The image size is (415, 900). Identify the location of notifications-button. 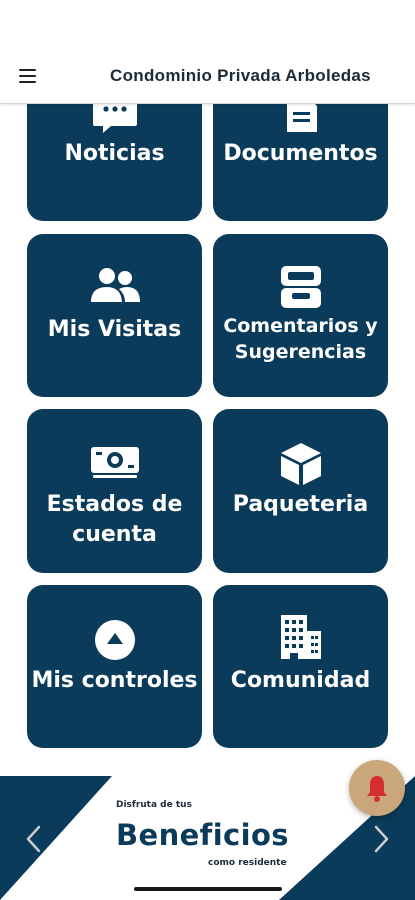
(377, 788).